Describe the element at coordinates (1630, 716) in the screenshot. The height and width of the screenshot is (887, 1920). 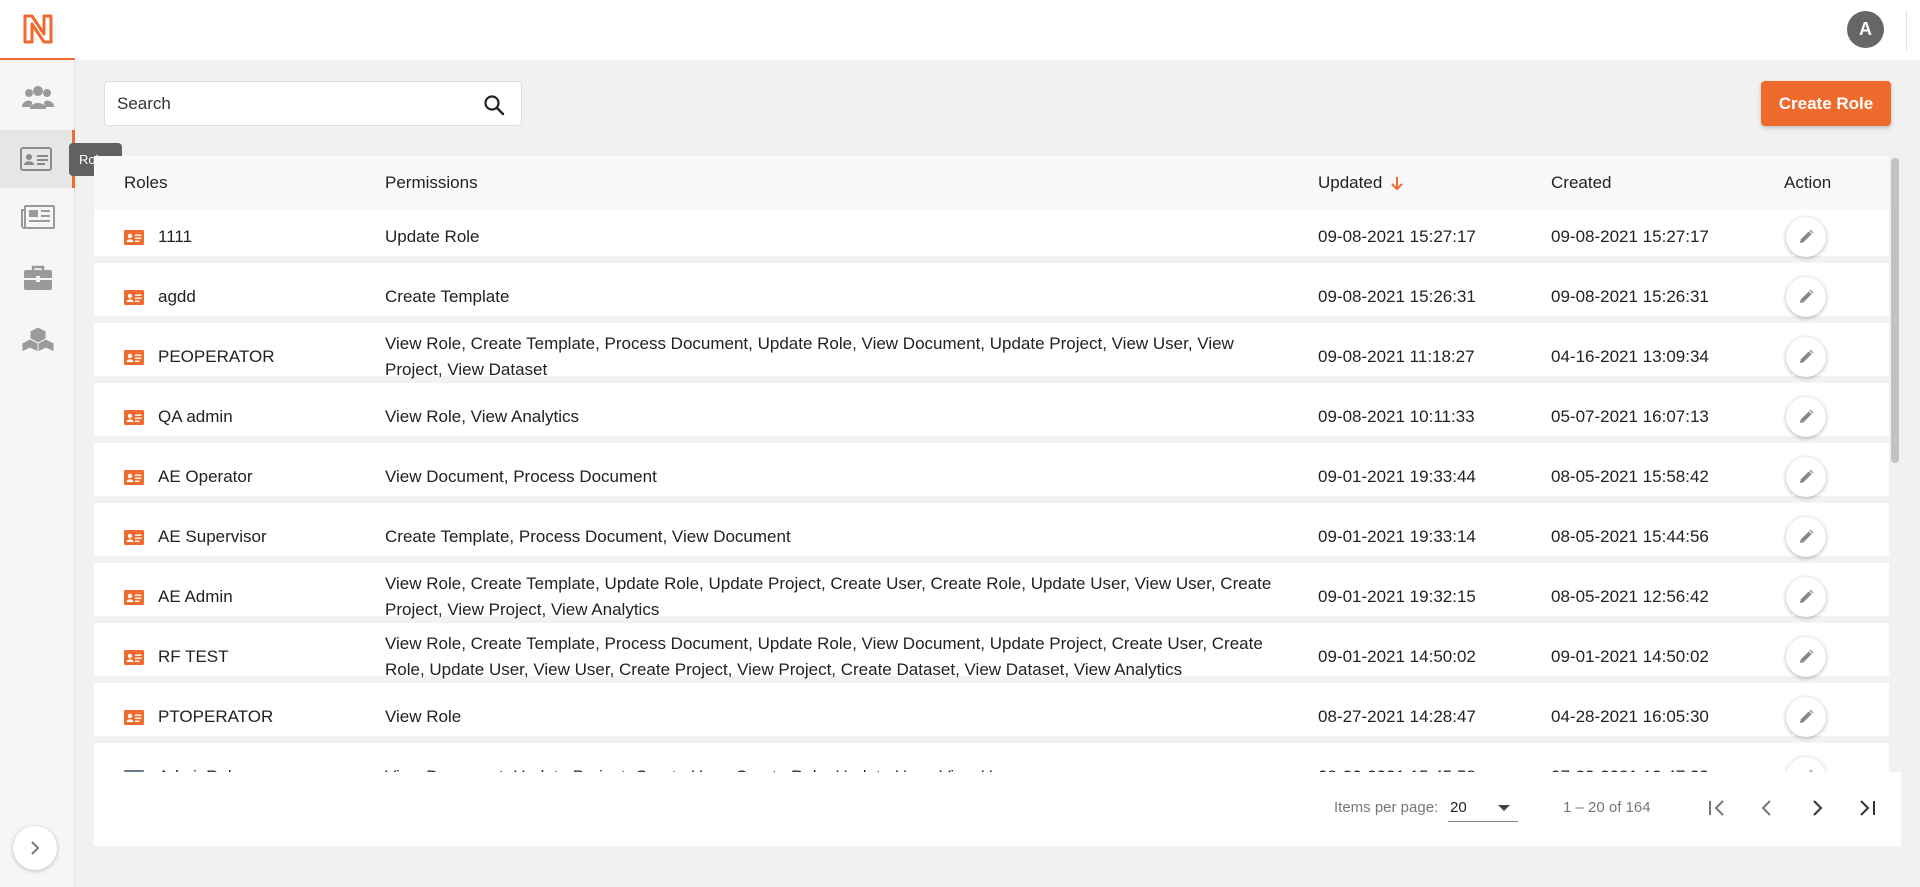
I see `role-created: 04-28-2021 16:05:30` at that location.